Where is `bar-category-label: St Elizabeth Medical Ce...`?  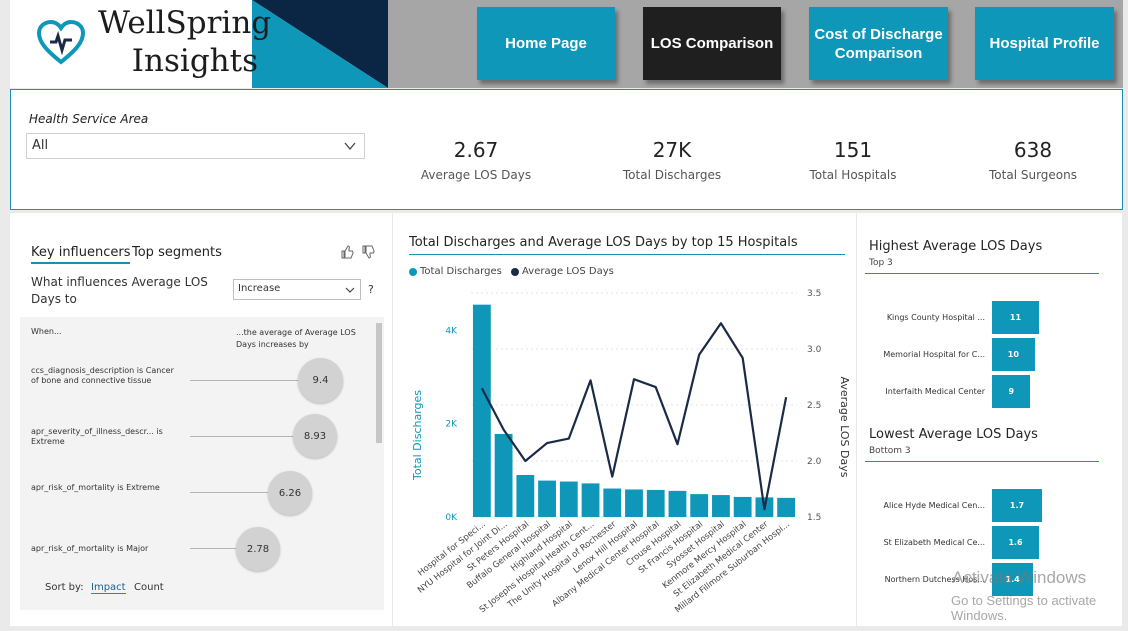
bar-category-label: St Elizabeth Medical Ce... is located at coordinates (934, 542).